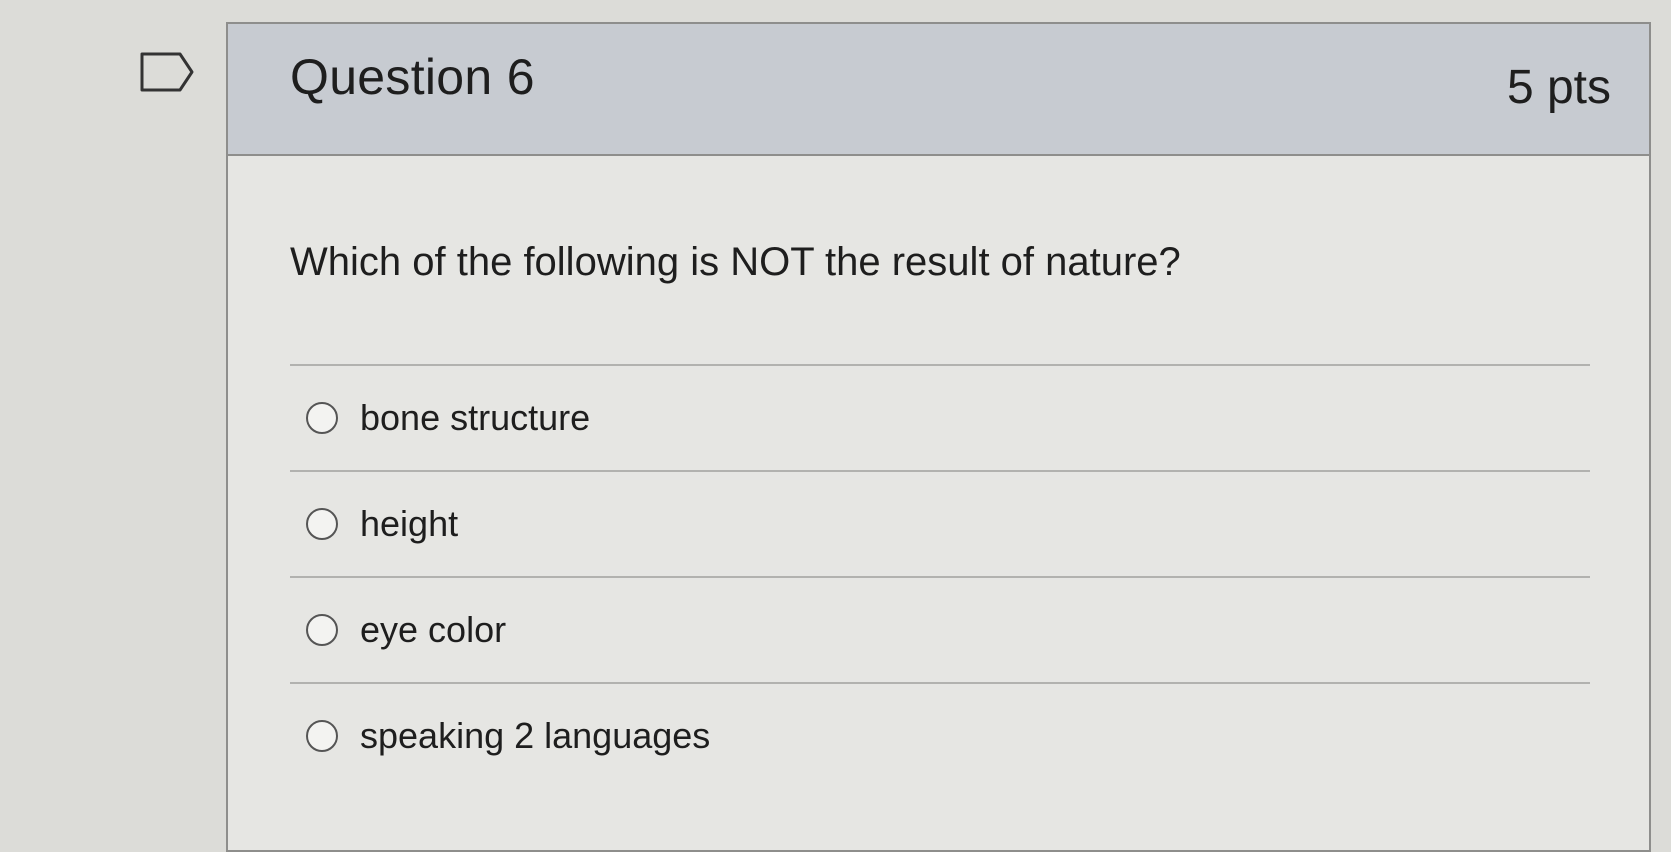  What do you see at coordinates (940, 736) in the screenshot?
I see `answer-option-speaking-2-languages: speaking 2 languages` at bounding box center [940, 736].